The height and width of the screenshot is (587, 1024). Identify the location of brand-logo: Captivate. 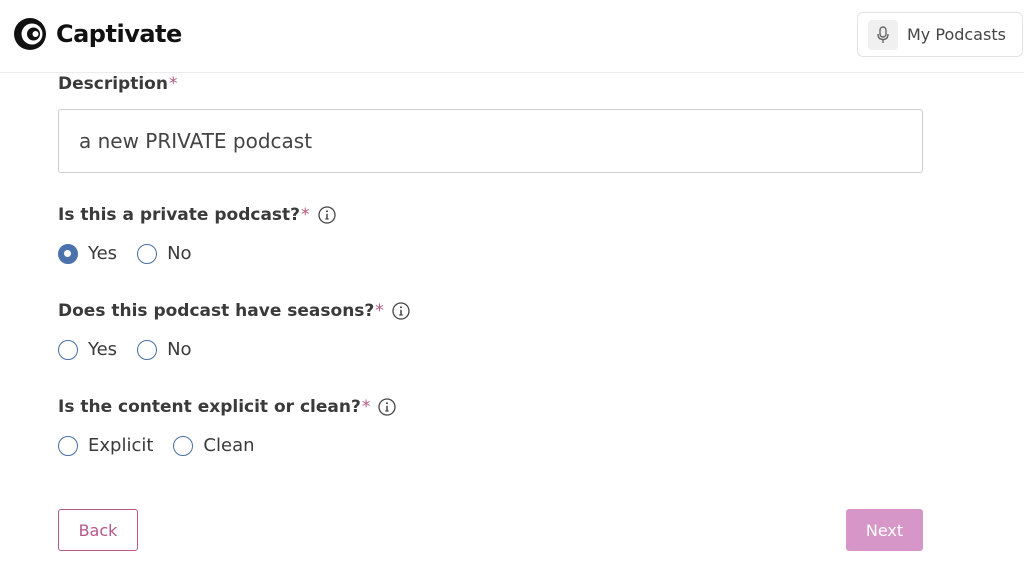
(97, 34).